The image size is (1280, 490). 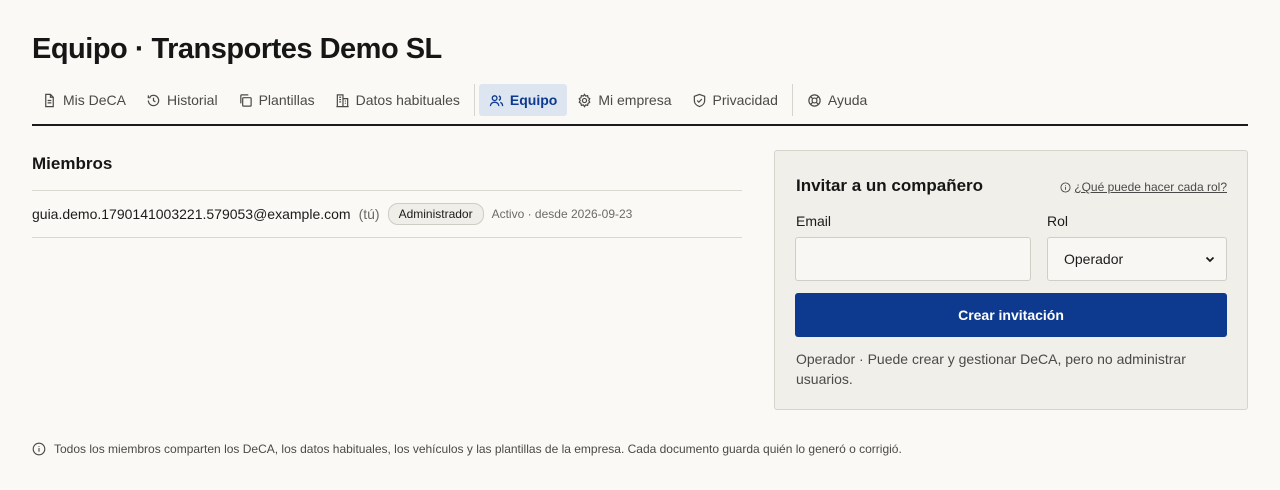 What do you see at coordinates (1150, 187) in the screenshot?
I see `roles-help-label: ¿Qué puede hacer cada rol?` at bounding box center [1150, 187].